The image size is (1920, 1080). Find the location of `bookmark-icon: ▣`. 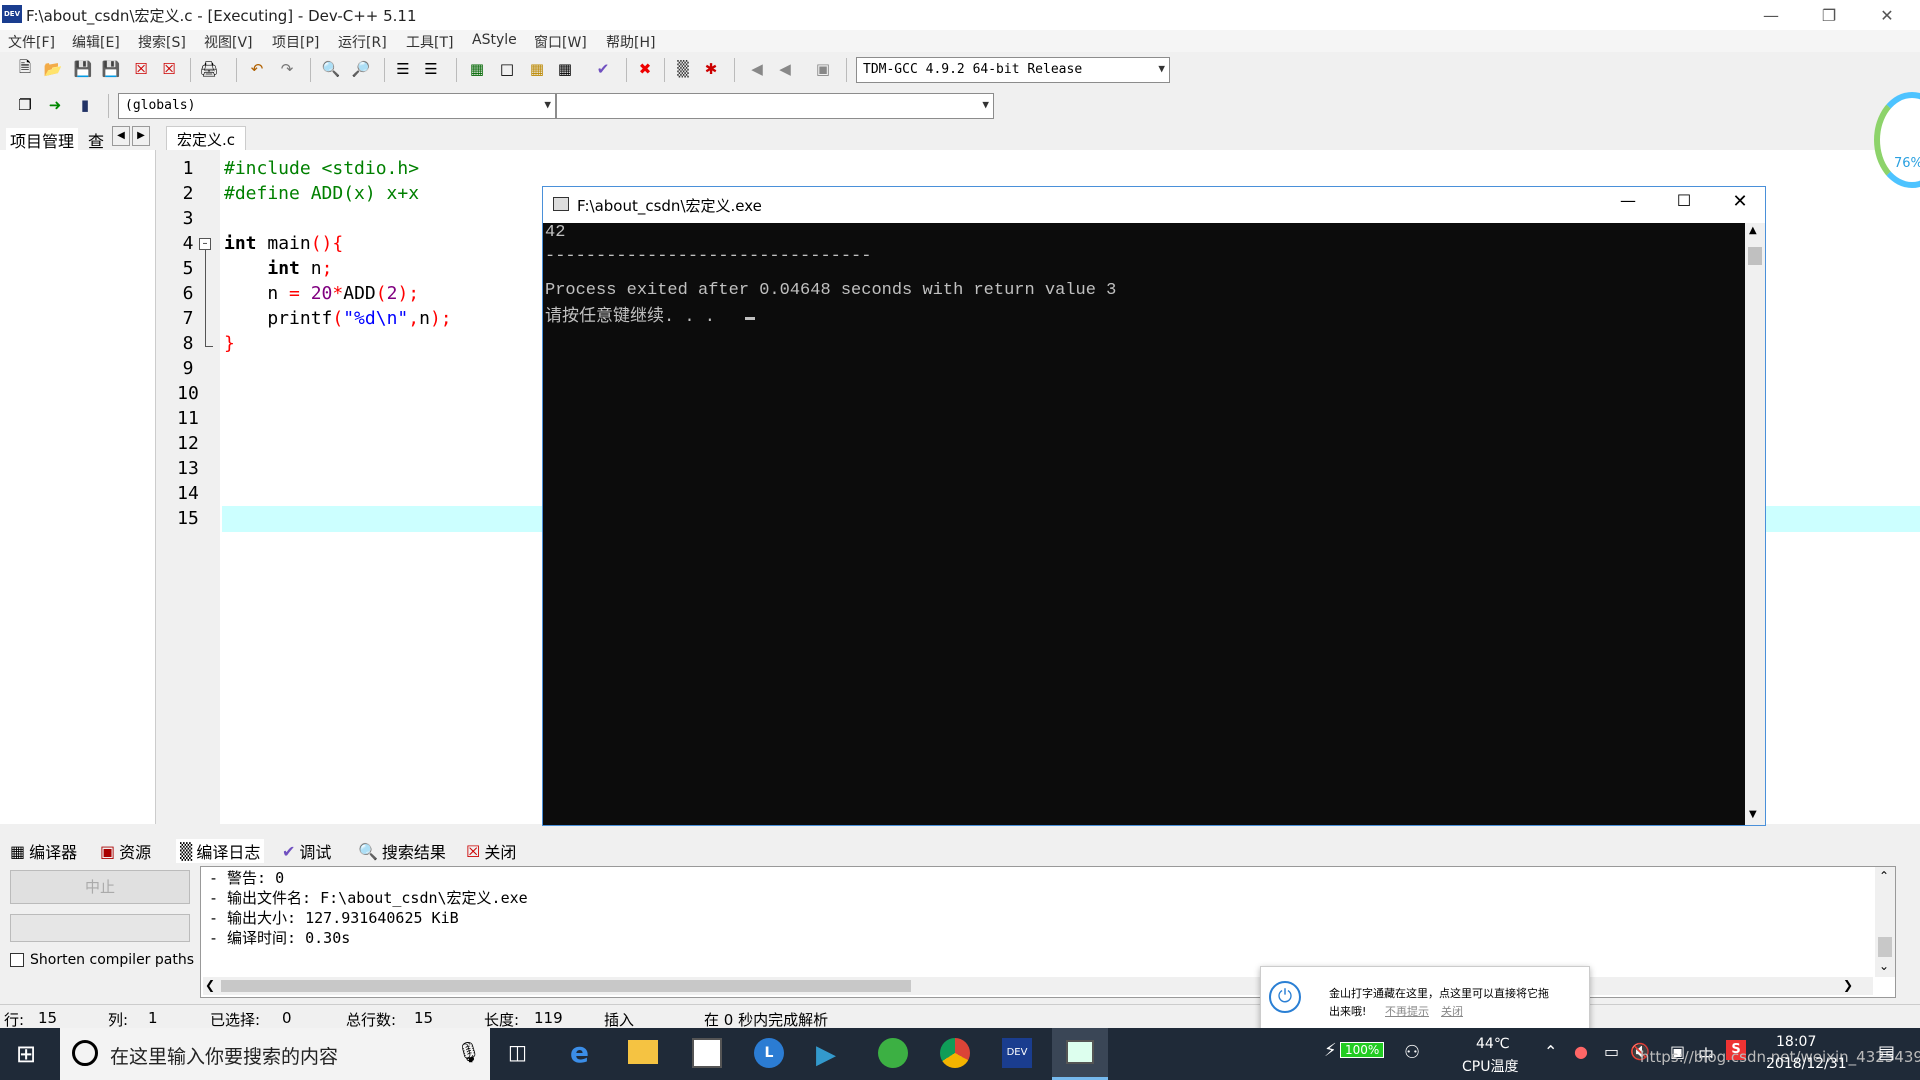

bookmark-icon: ▣ is located at coordinates (823, 69).